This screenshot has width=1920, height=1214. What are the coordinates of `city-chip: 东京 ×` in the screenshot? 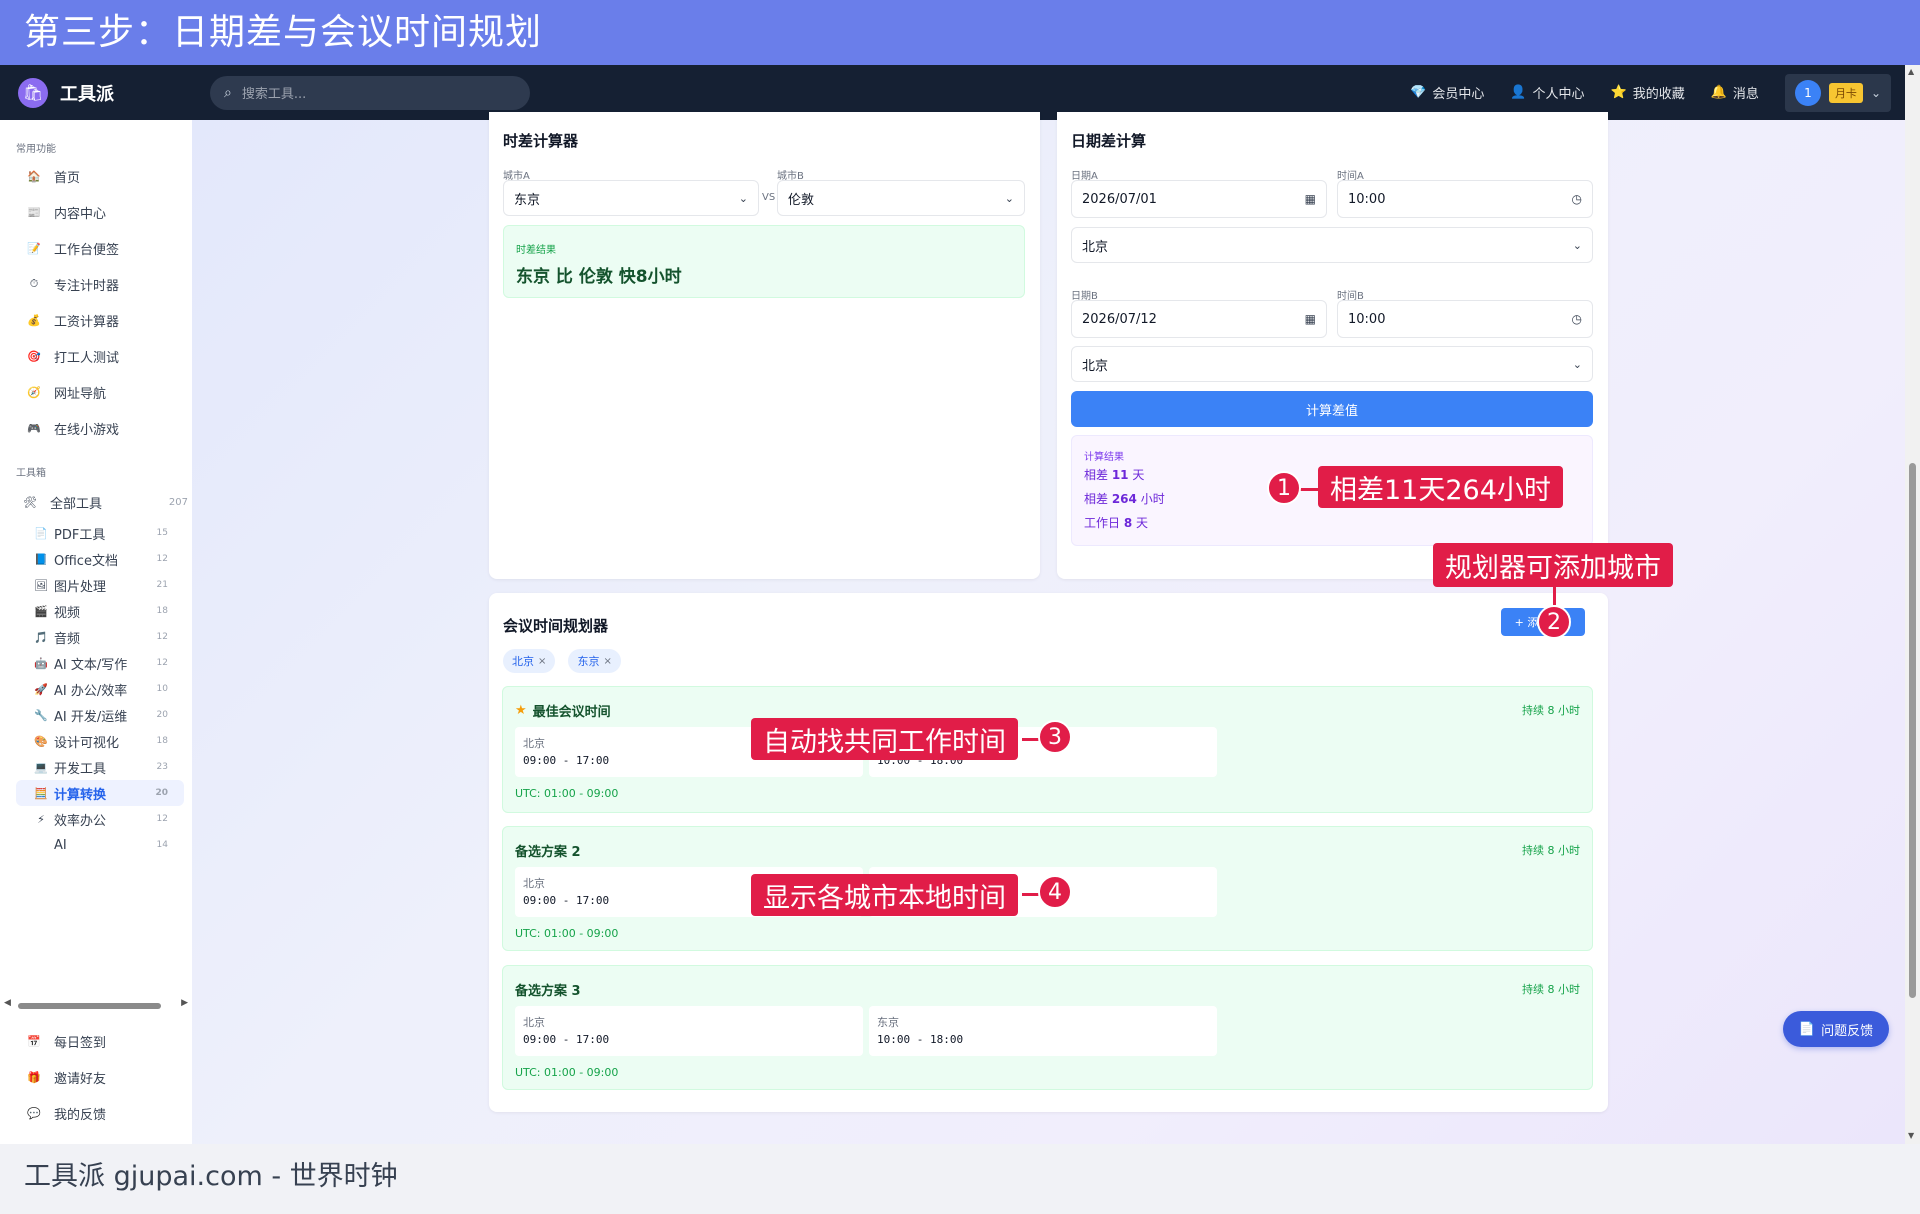 It's located at (594, 661).